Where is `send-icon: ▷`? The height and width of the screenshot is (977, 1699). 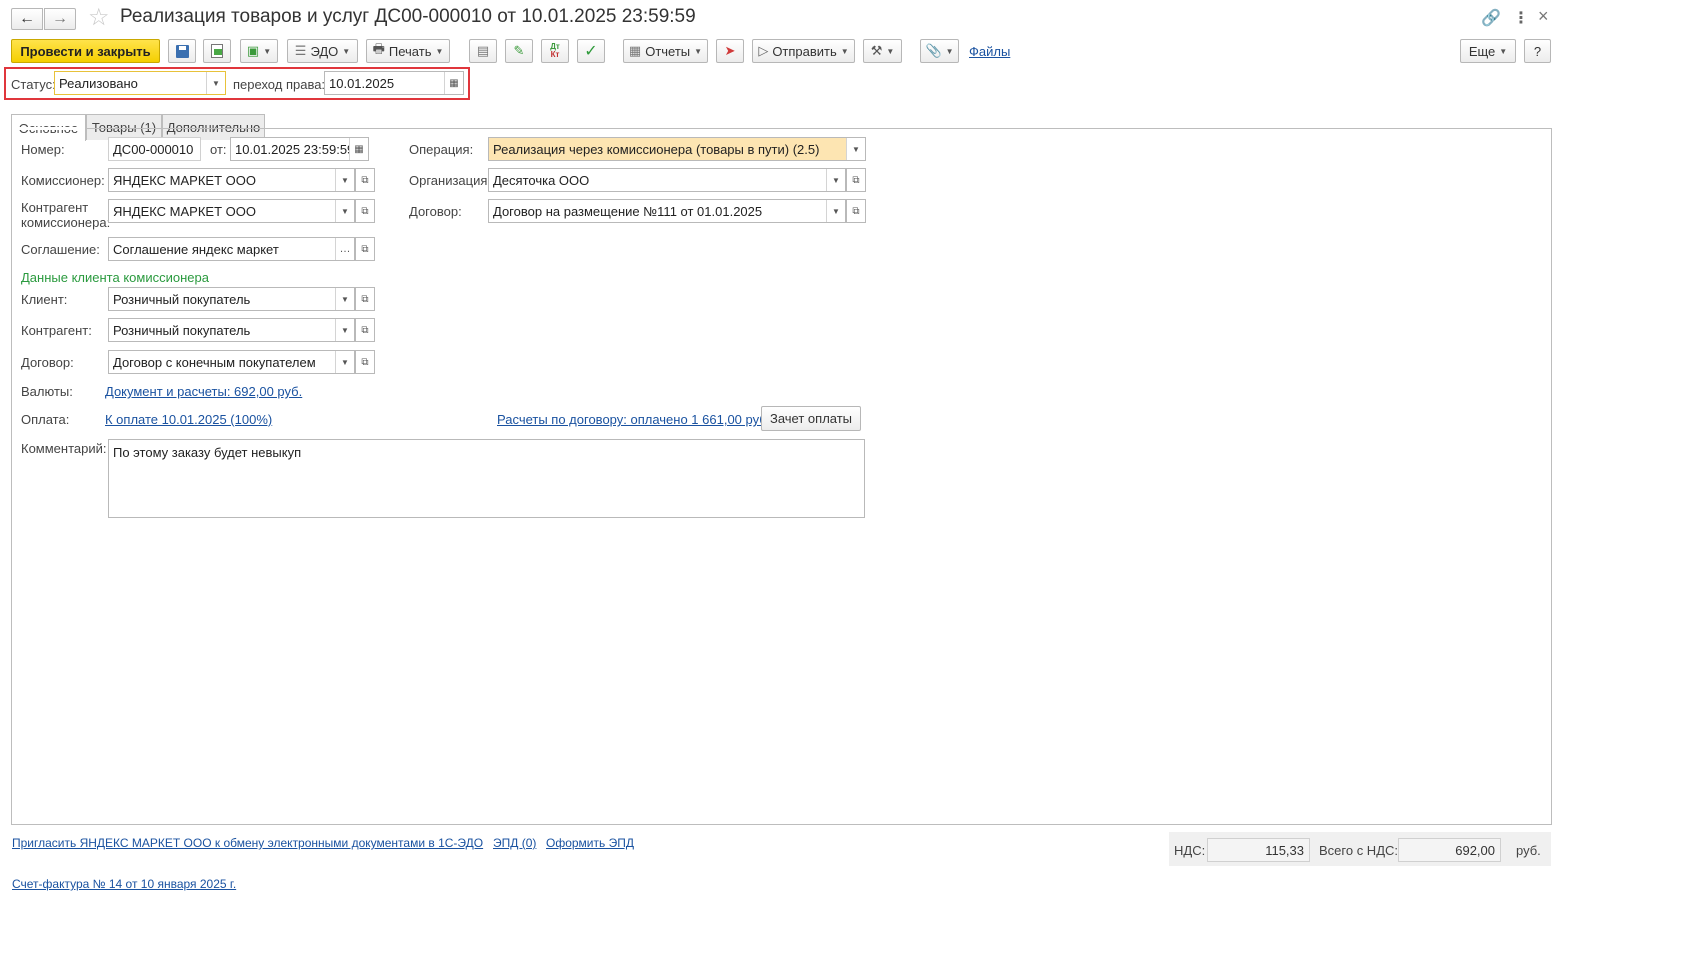 send-icon: ▷ is located at coordinates (763, 50).